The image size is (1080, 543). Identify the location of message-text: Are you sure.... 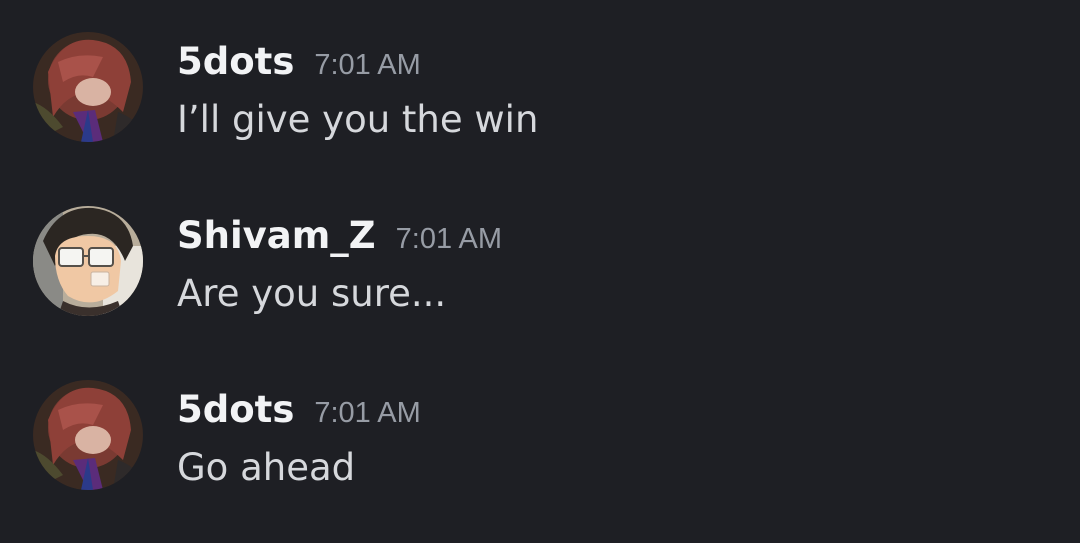
(312, 293).